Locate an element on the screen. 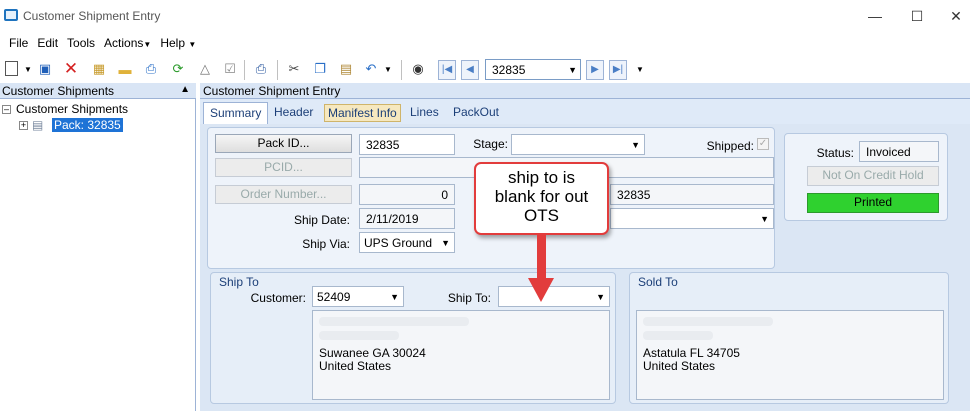 This screenshot has width=970, height=411. ship-via-label: Ship Via: is located at coordinates (326, 244).